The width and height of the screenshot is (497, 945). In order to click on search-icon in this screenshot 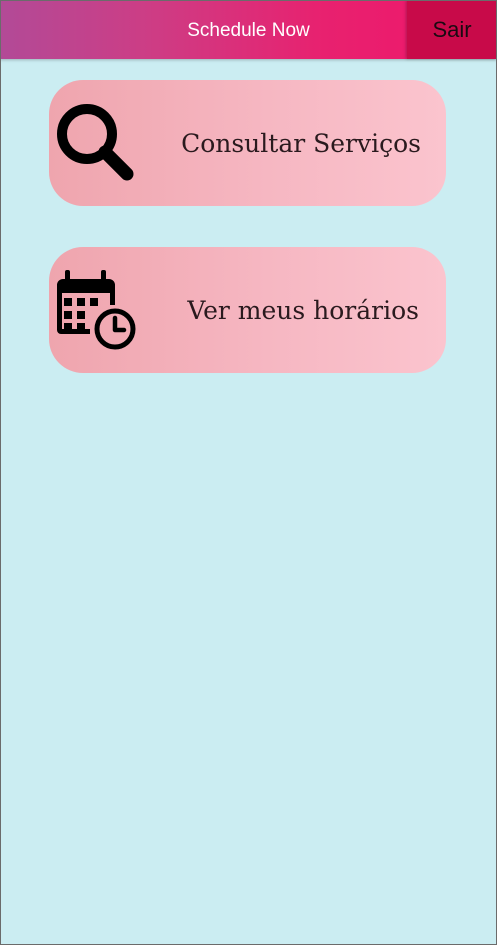, I will do `click(95, 142)`.